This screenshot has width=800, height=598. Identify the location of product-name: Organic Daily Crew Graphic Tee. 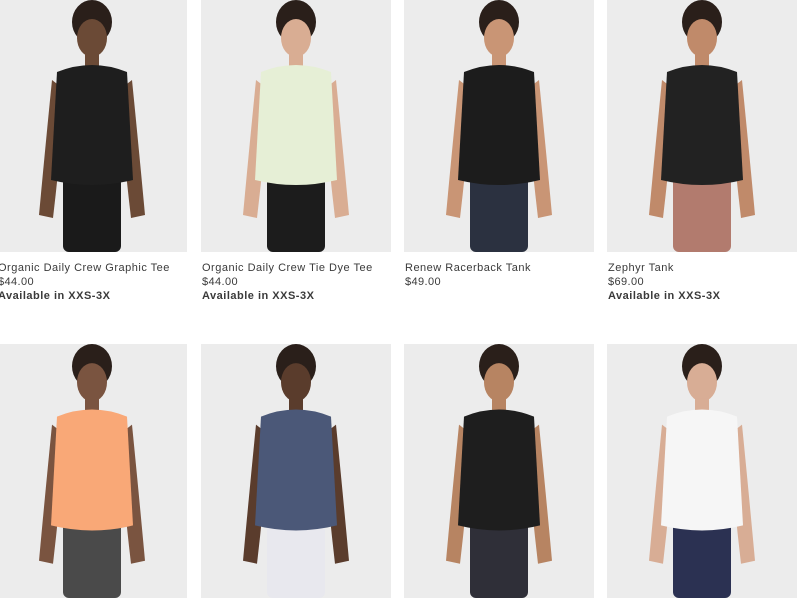
(85, 268).